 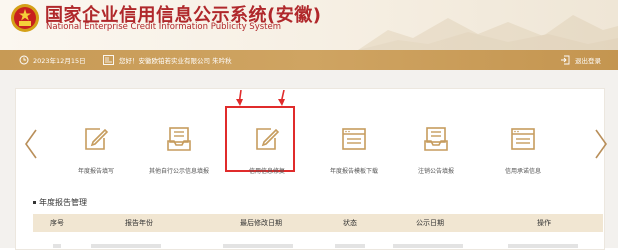 I want to click on service-annual-report-fill: 年度报告填写, so click(x=96, y=146).